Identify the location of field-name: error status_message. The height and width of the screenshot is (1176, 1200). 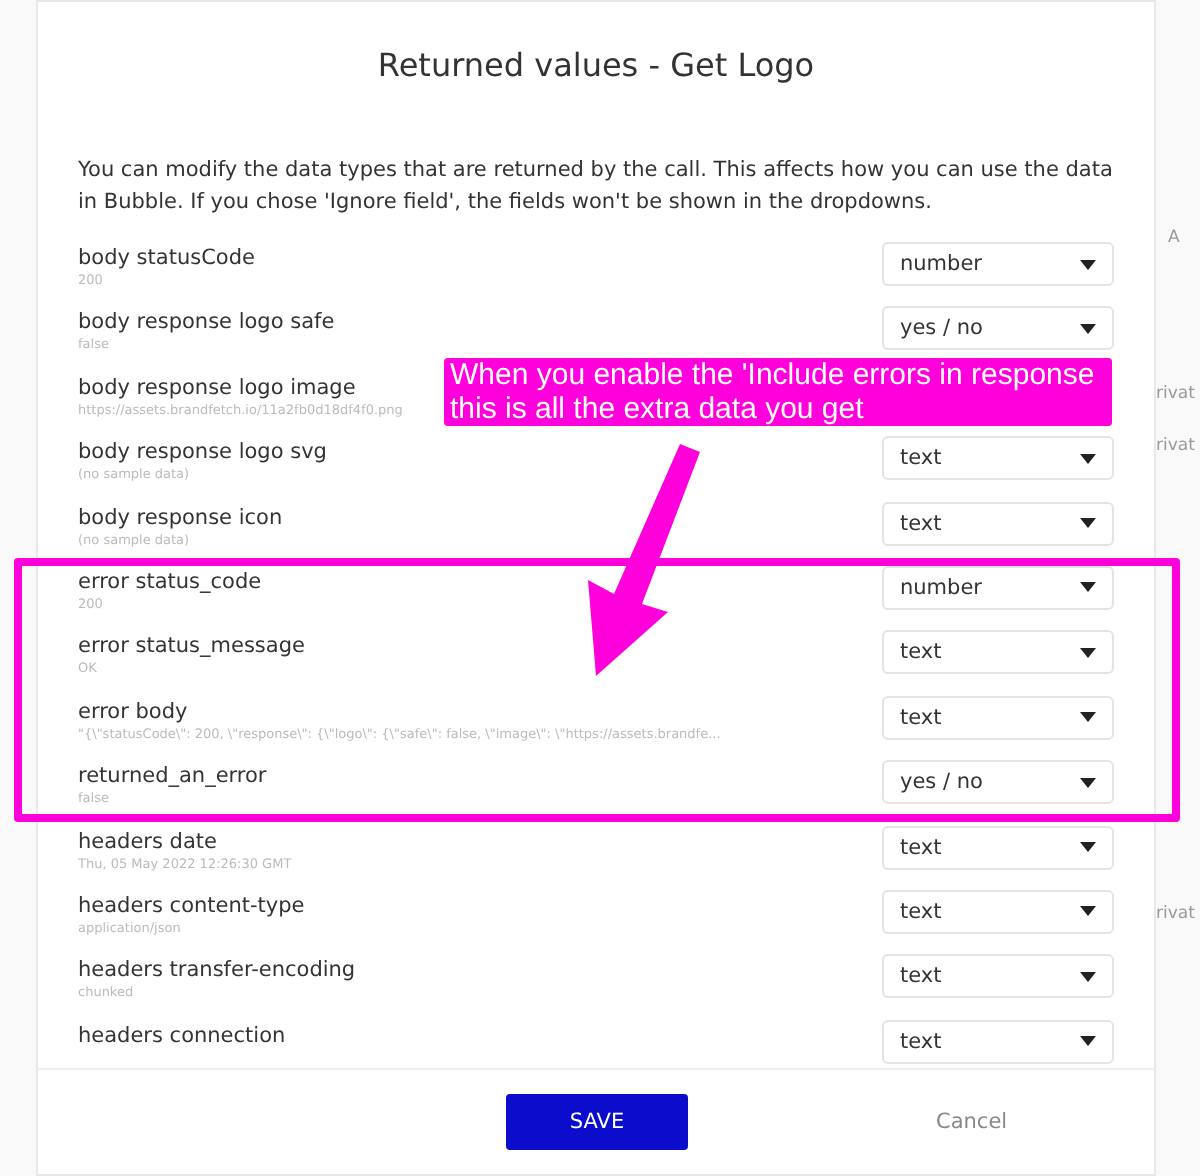
(191, 646).